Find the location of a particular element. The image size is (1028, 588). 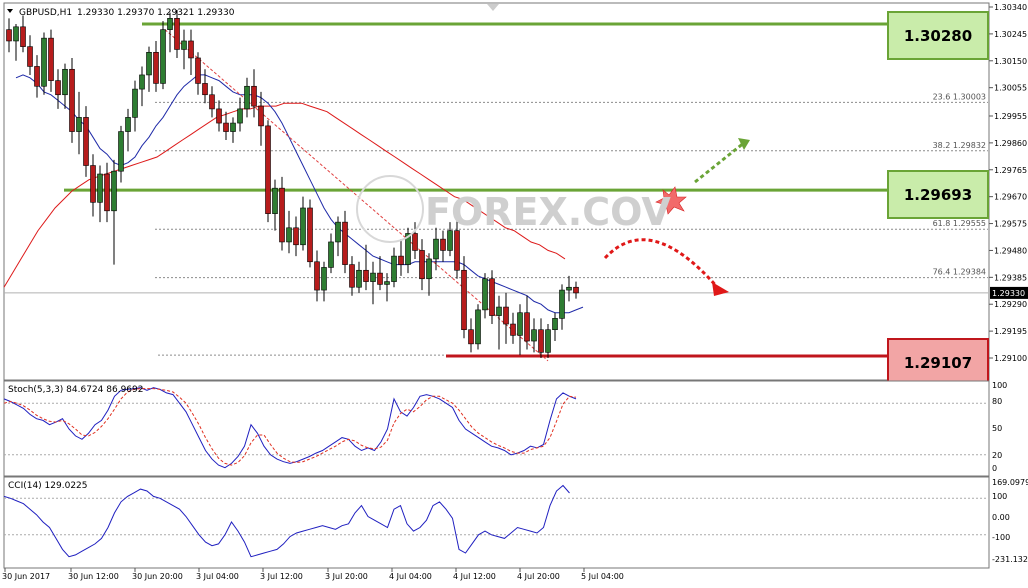

current-price-label: 1.29330 is located at coordinates (1008, 293).